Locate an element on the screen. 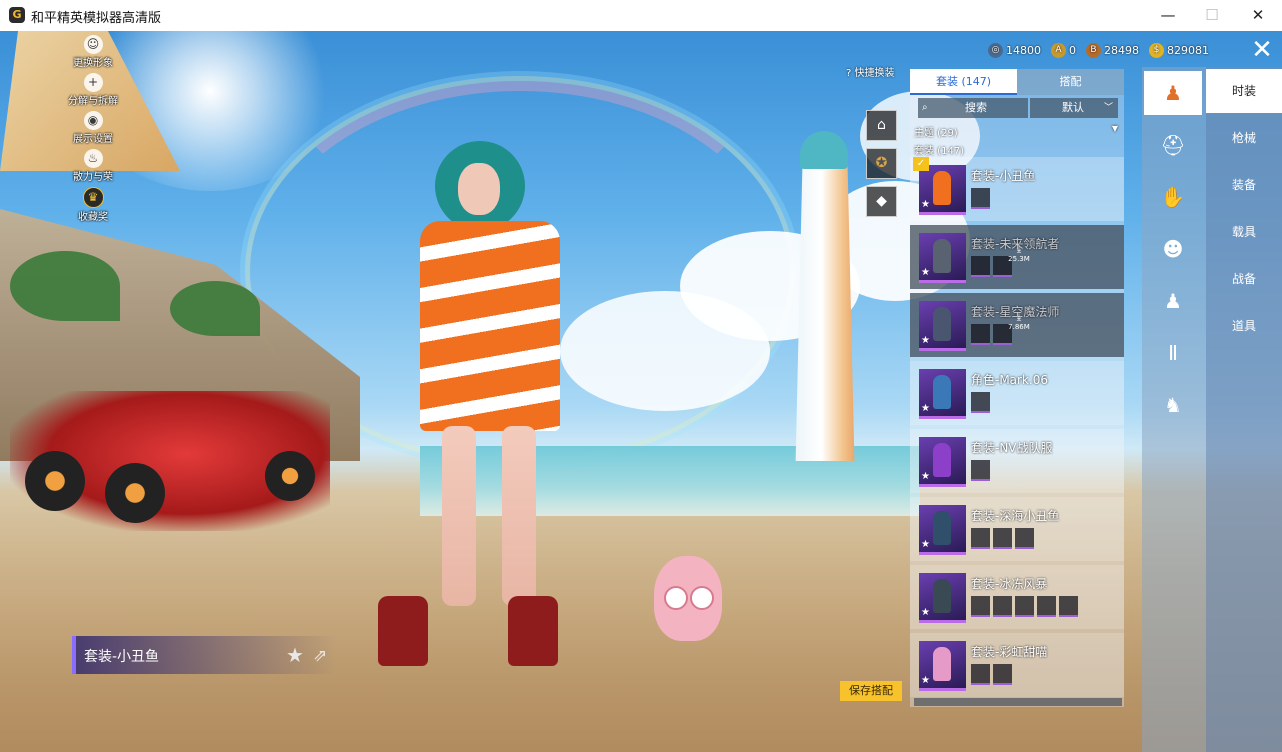  player-character is located at coordinates (484, 411).